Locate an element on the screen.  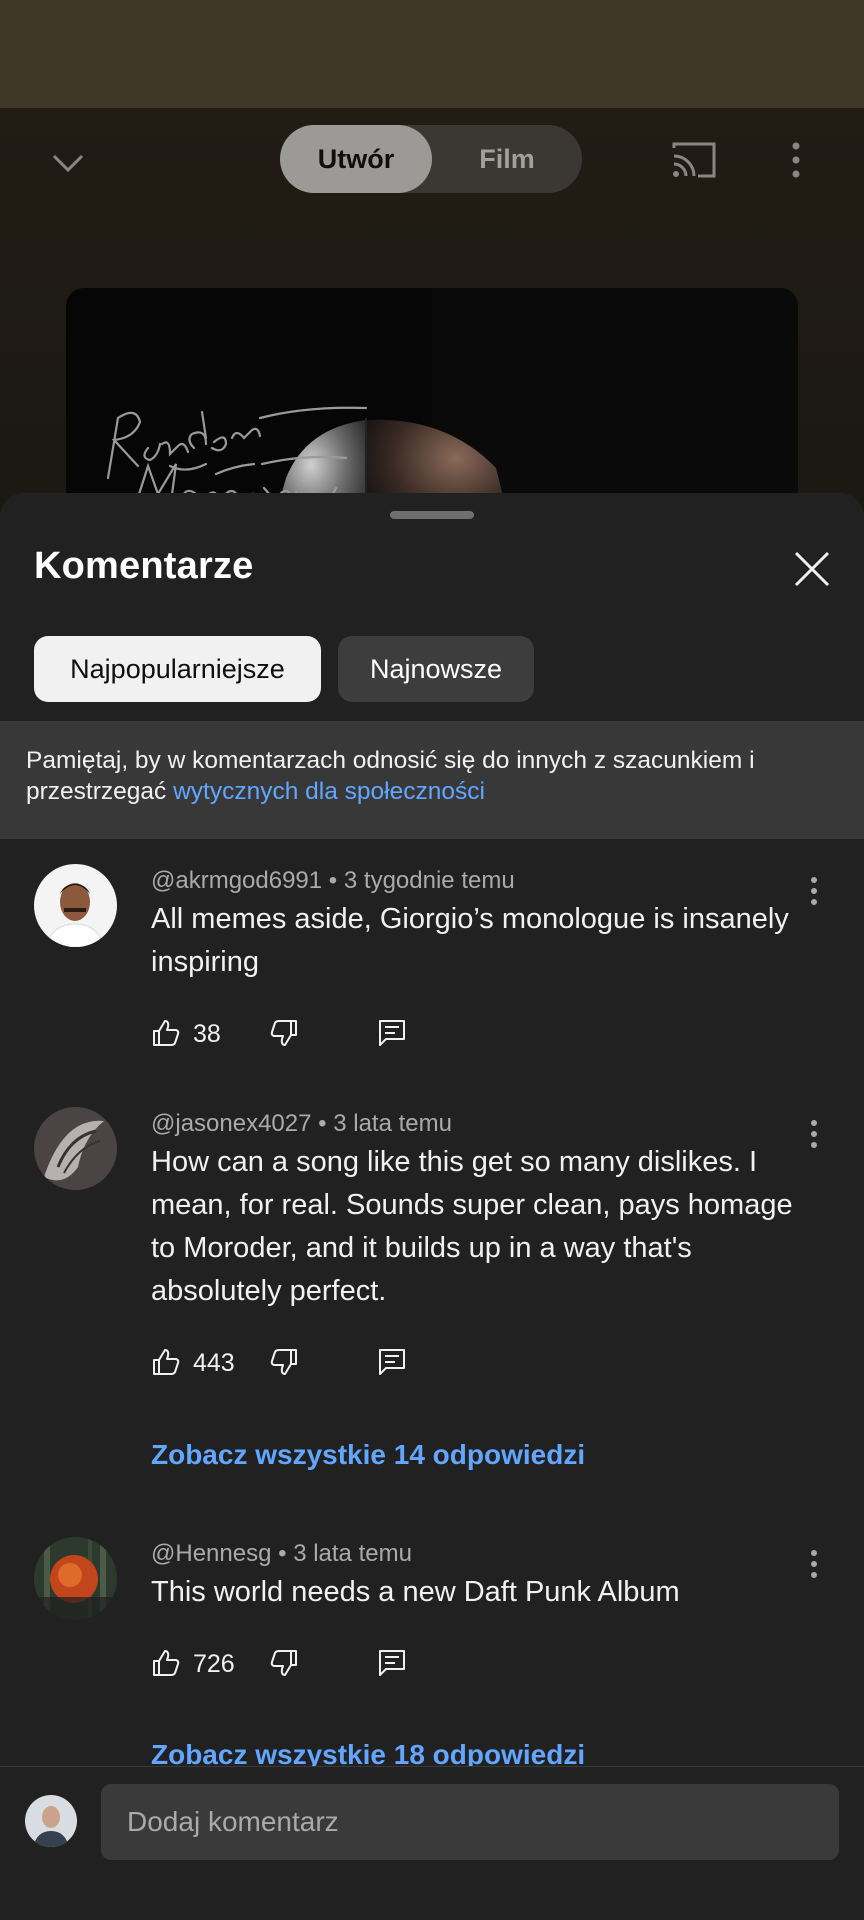
comment-author: @jasonex4027 is located at coordinates (231, 1123).